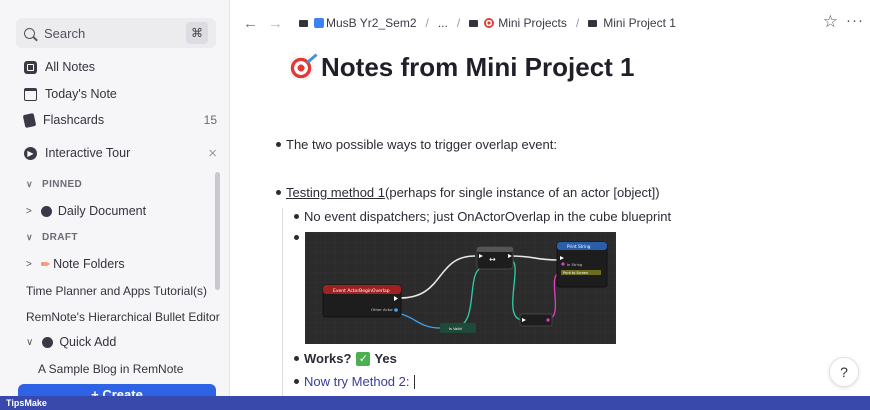 This screenshot has height=410, width=870. I want to click on search-label: Search, so click(65, 33).